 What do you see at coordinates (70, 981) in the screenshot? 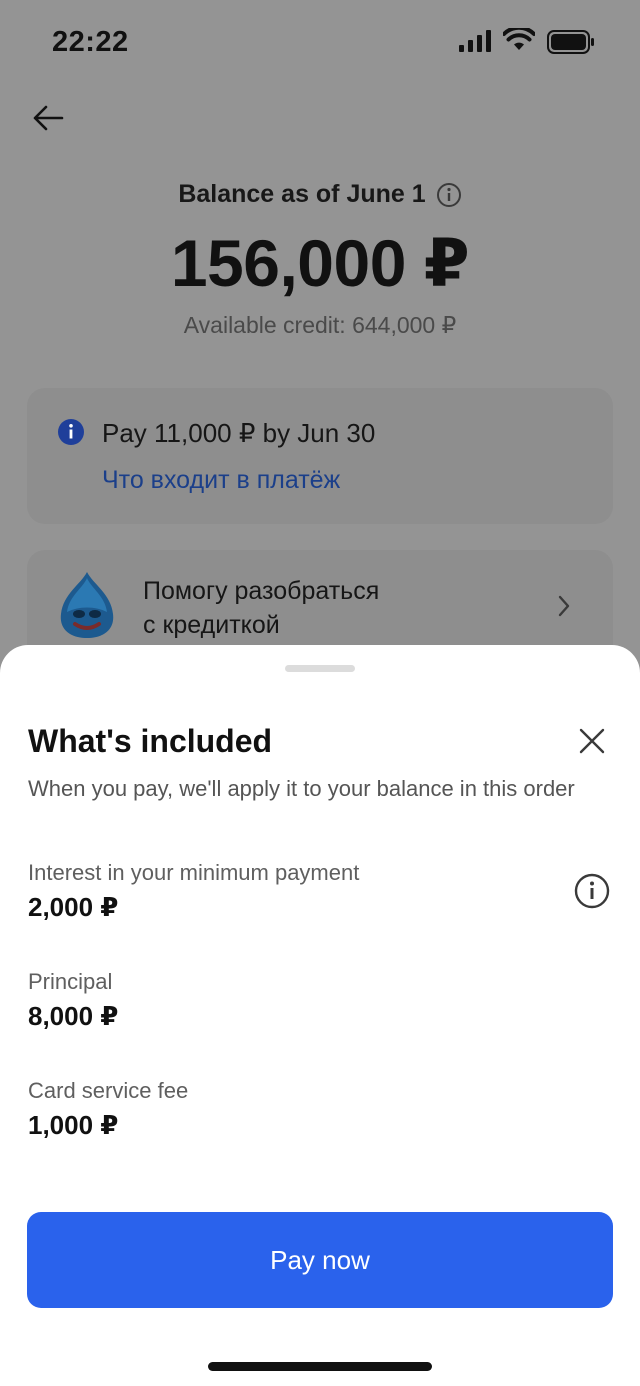
I see `item-label: Principal` at bounding box center [70, 981].